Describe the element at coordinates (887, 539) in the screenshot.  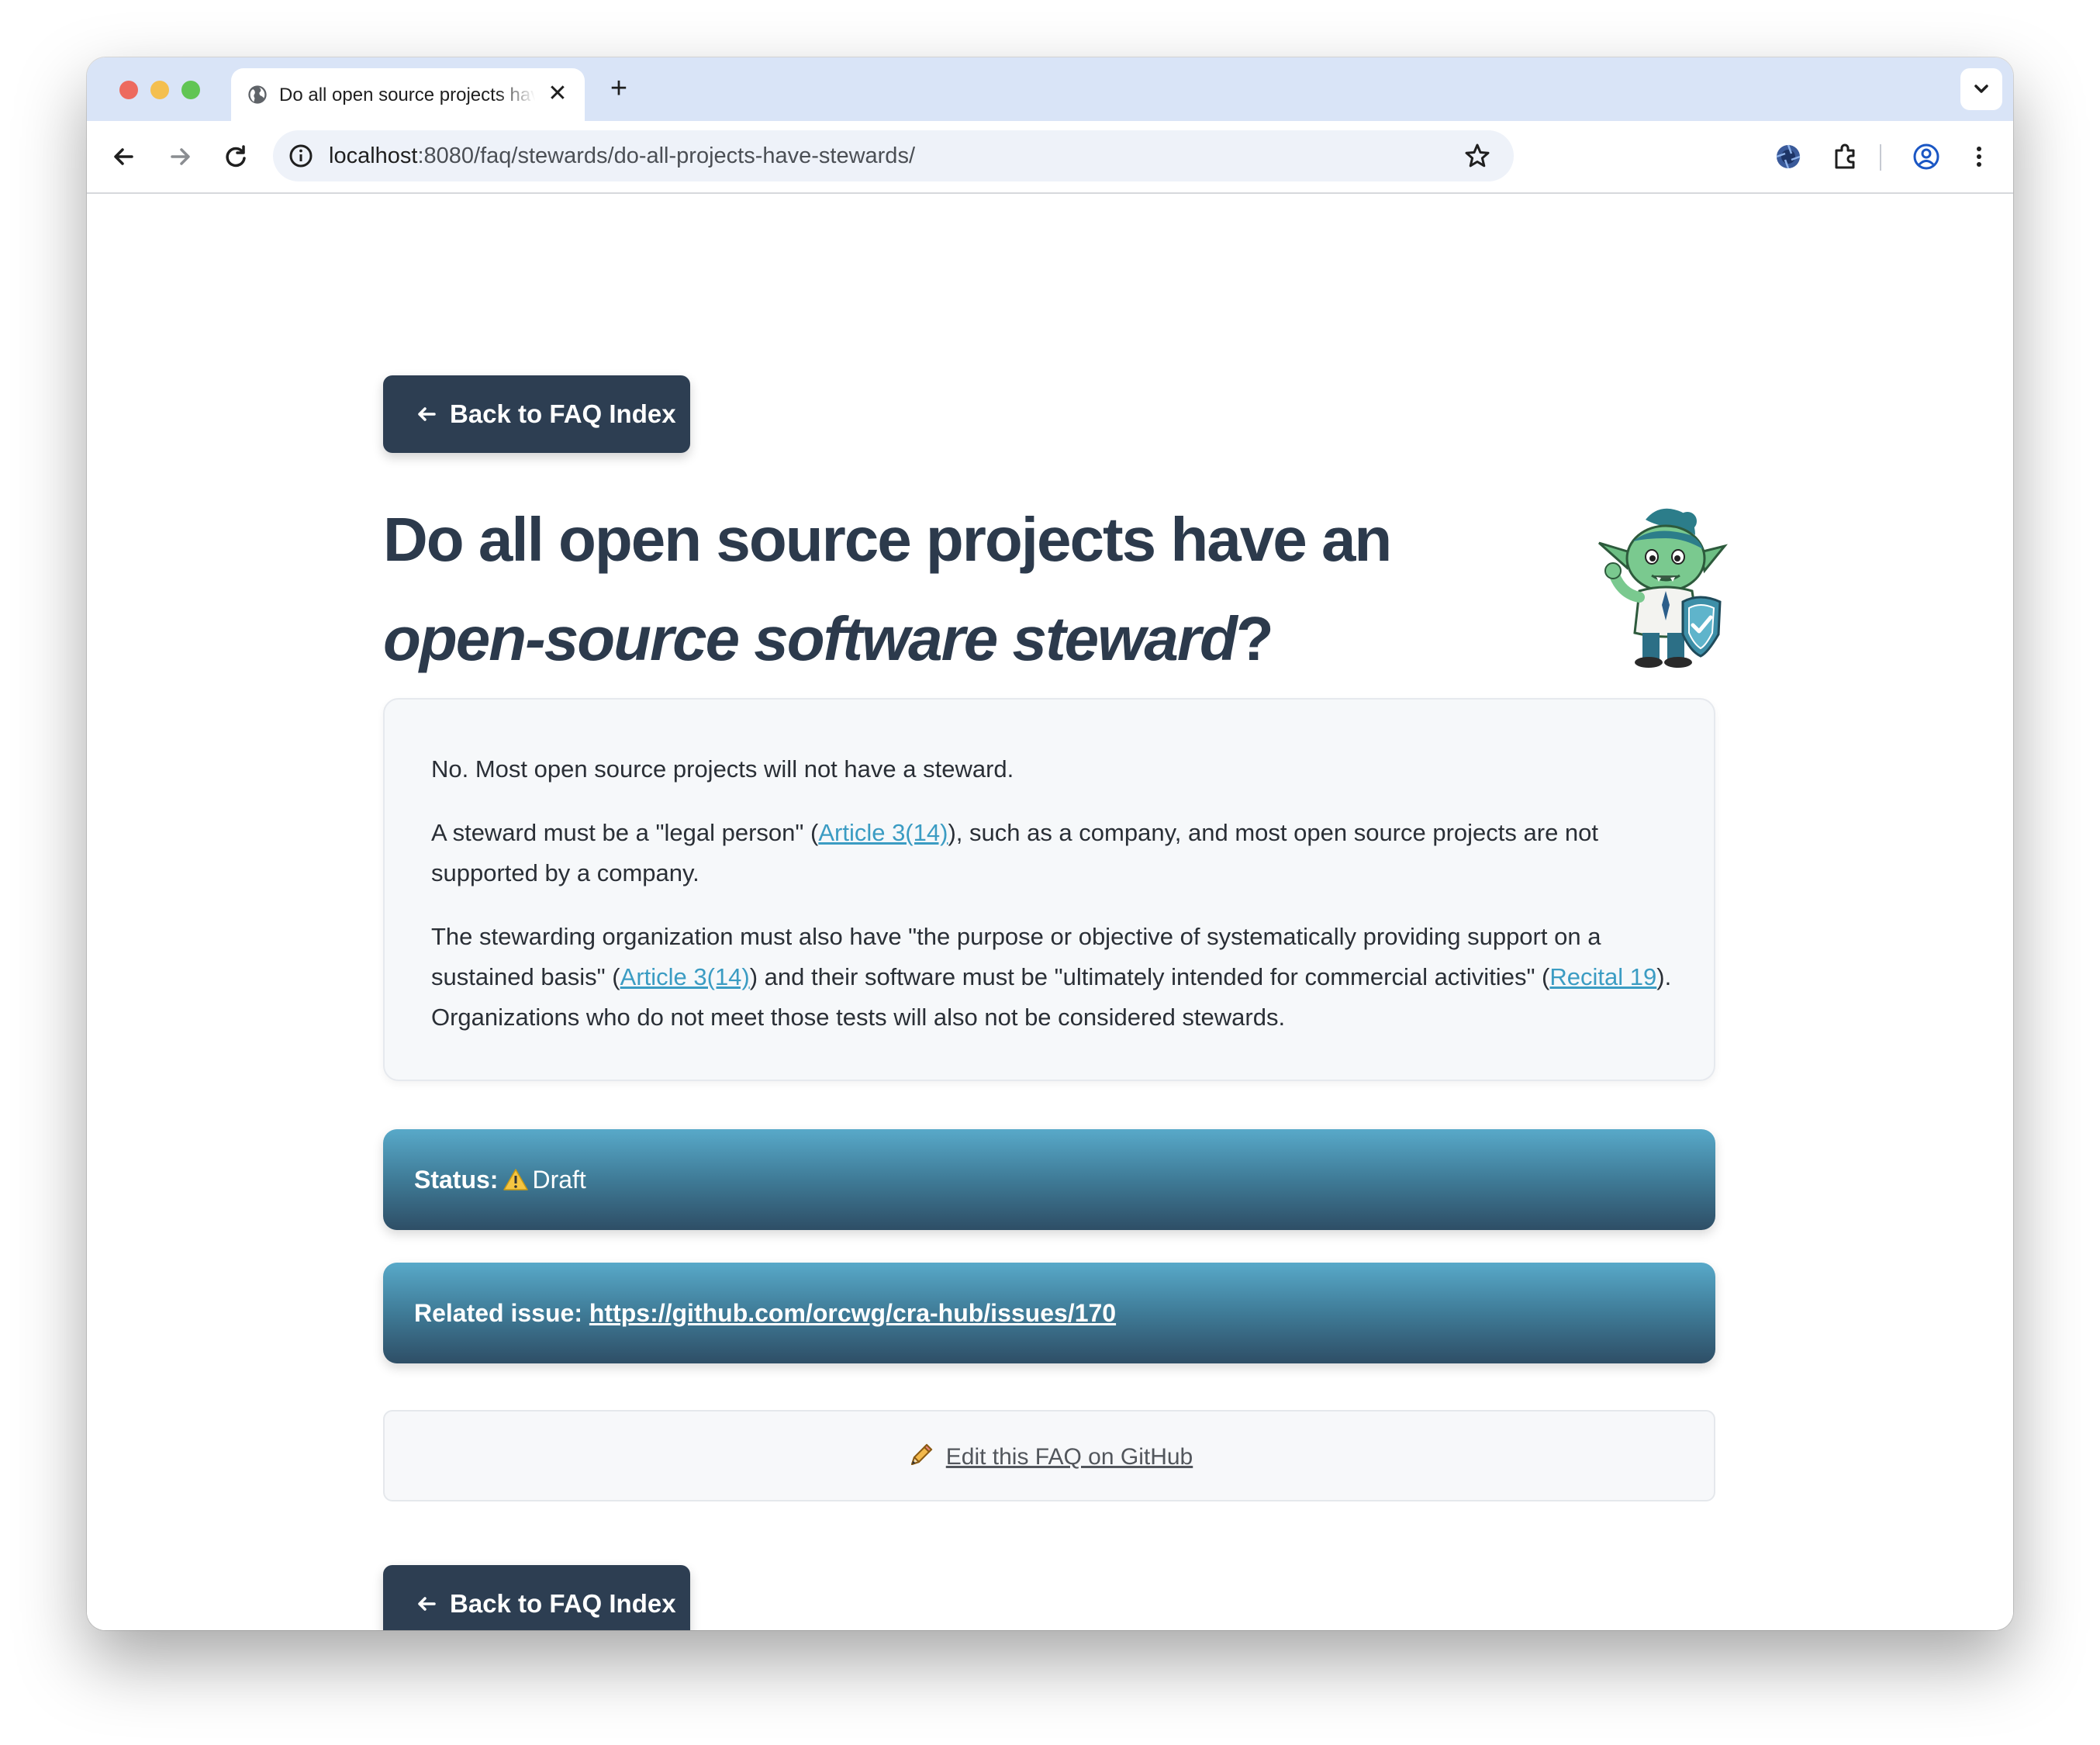
I see `title-text: Do all open source projects have an` at that location.